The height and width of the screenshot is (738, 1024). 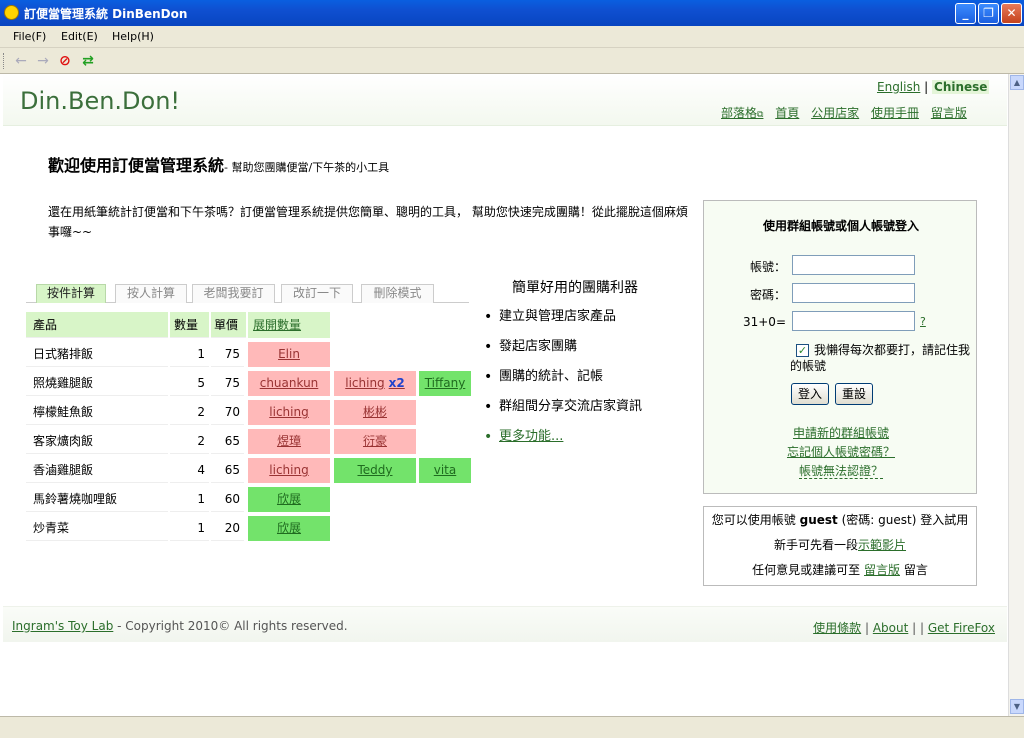 What do you see at coordinates (289, 325) in the screenshot?
I see `expand-qty-link: 展開數量` at bounding box center [289, 325].